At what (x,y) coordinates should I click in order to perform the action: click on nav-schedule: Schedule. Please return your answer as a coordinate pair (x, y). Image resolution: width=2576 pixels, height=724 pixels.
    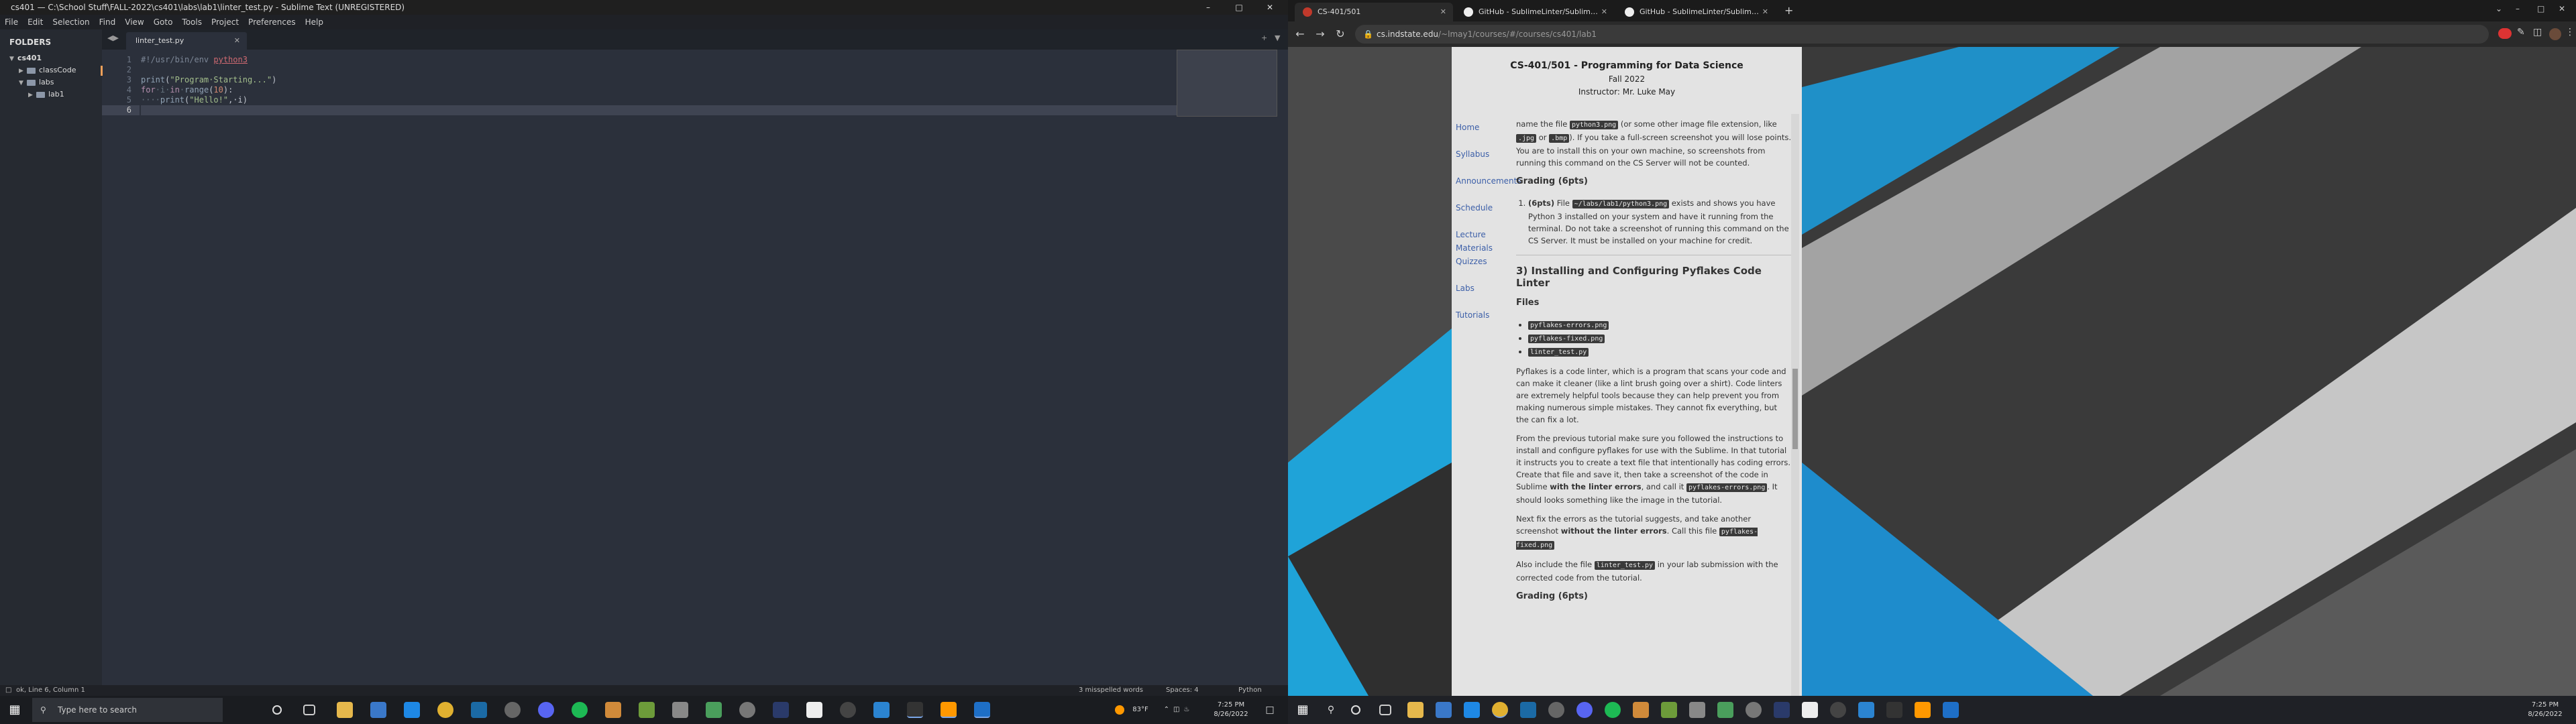
    Looking at the image, I should click on (1482, 215).